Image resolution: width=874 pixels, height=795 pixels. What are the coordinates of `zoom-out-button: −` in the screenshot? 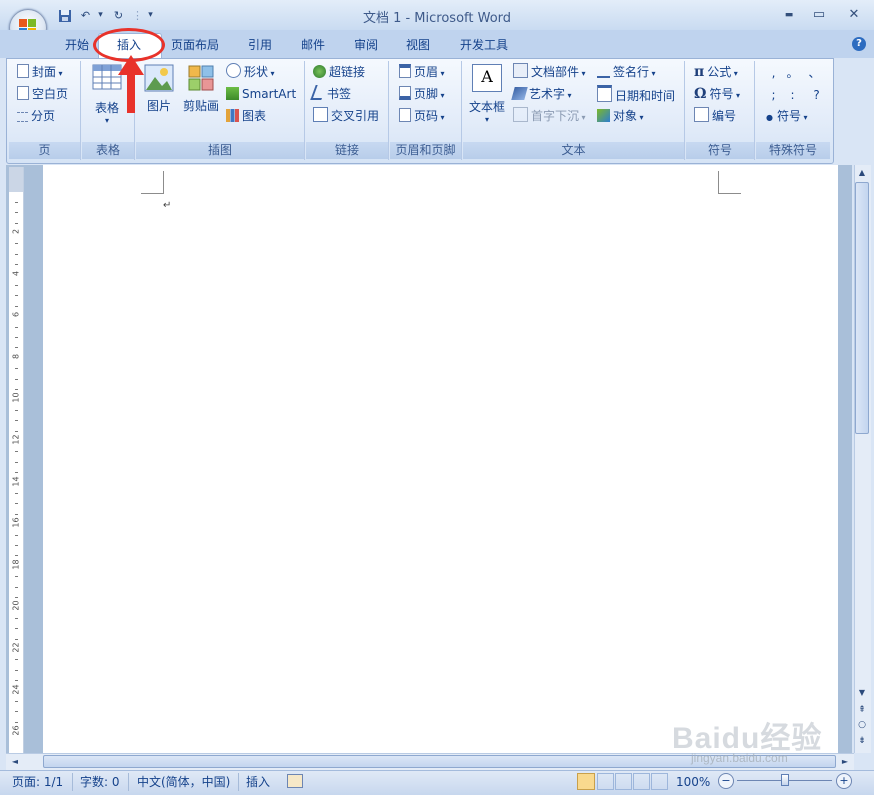 It's located at (726, 781).